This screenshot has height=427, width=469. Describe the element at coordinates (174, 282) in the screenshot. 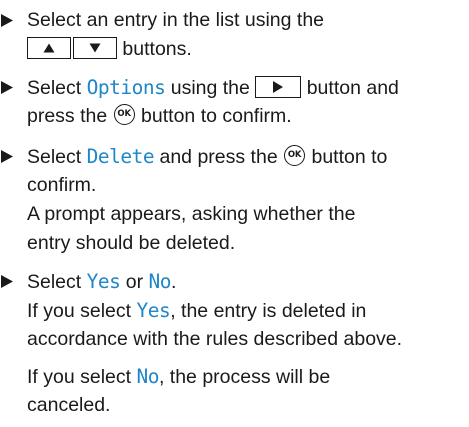

I see `step-text-segment: .` at that location.